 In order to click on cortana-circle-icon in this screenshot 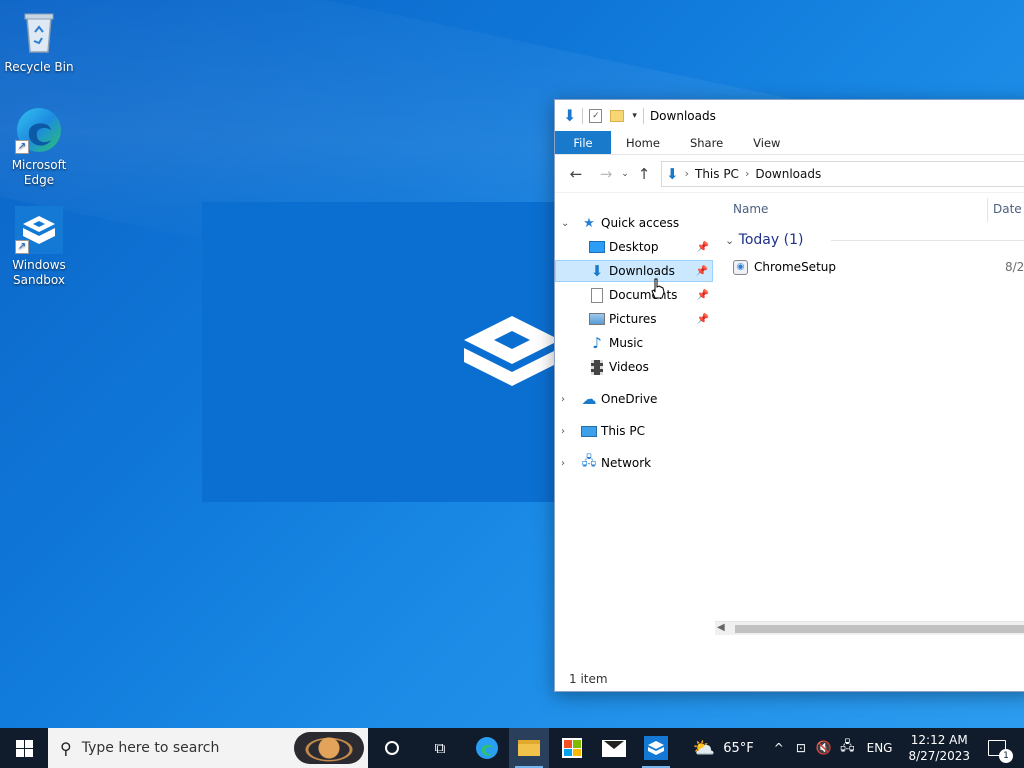, I will do `click(392, 748)`.